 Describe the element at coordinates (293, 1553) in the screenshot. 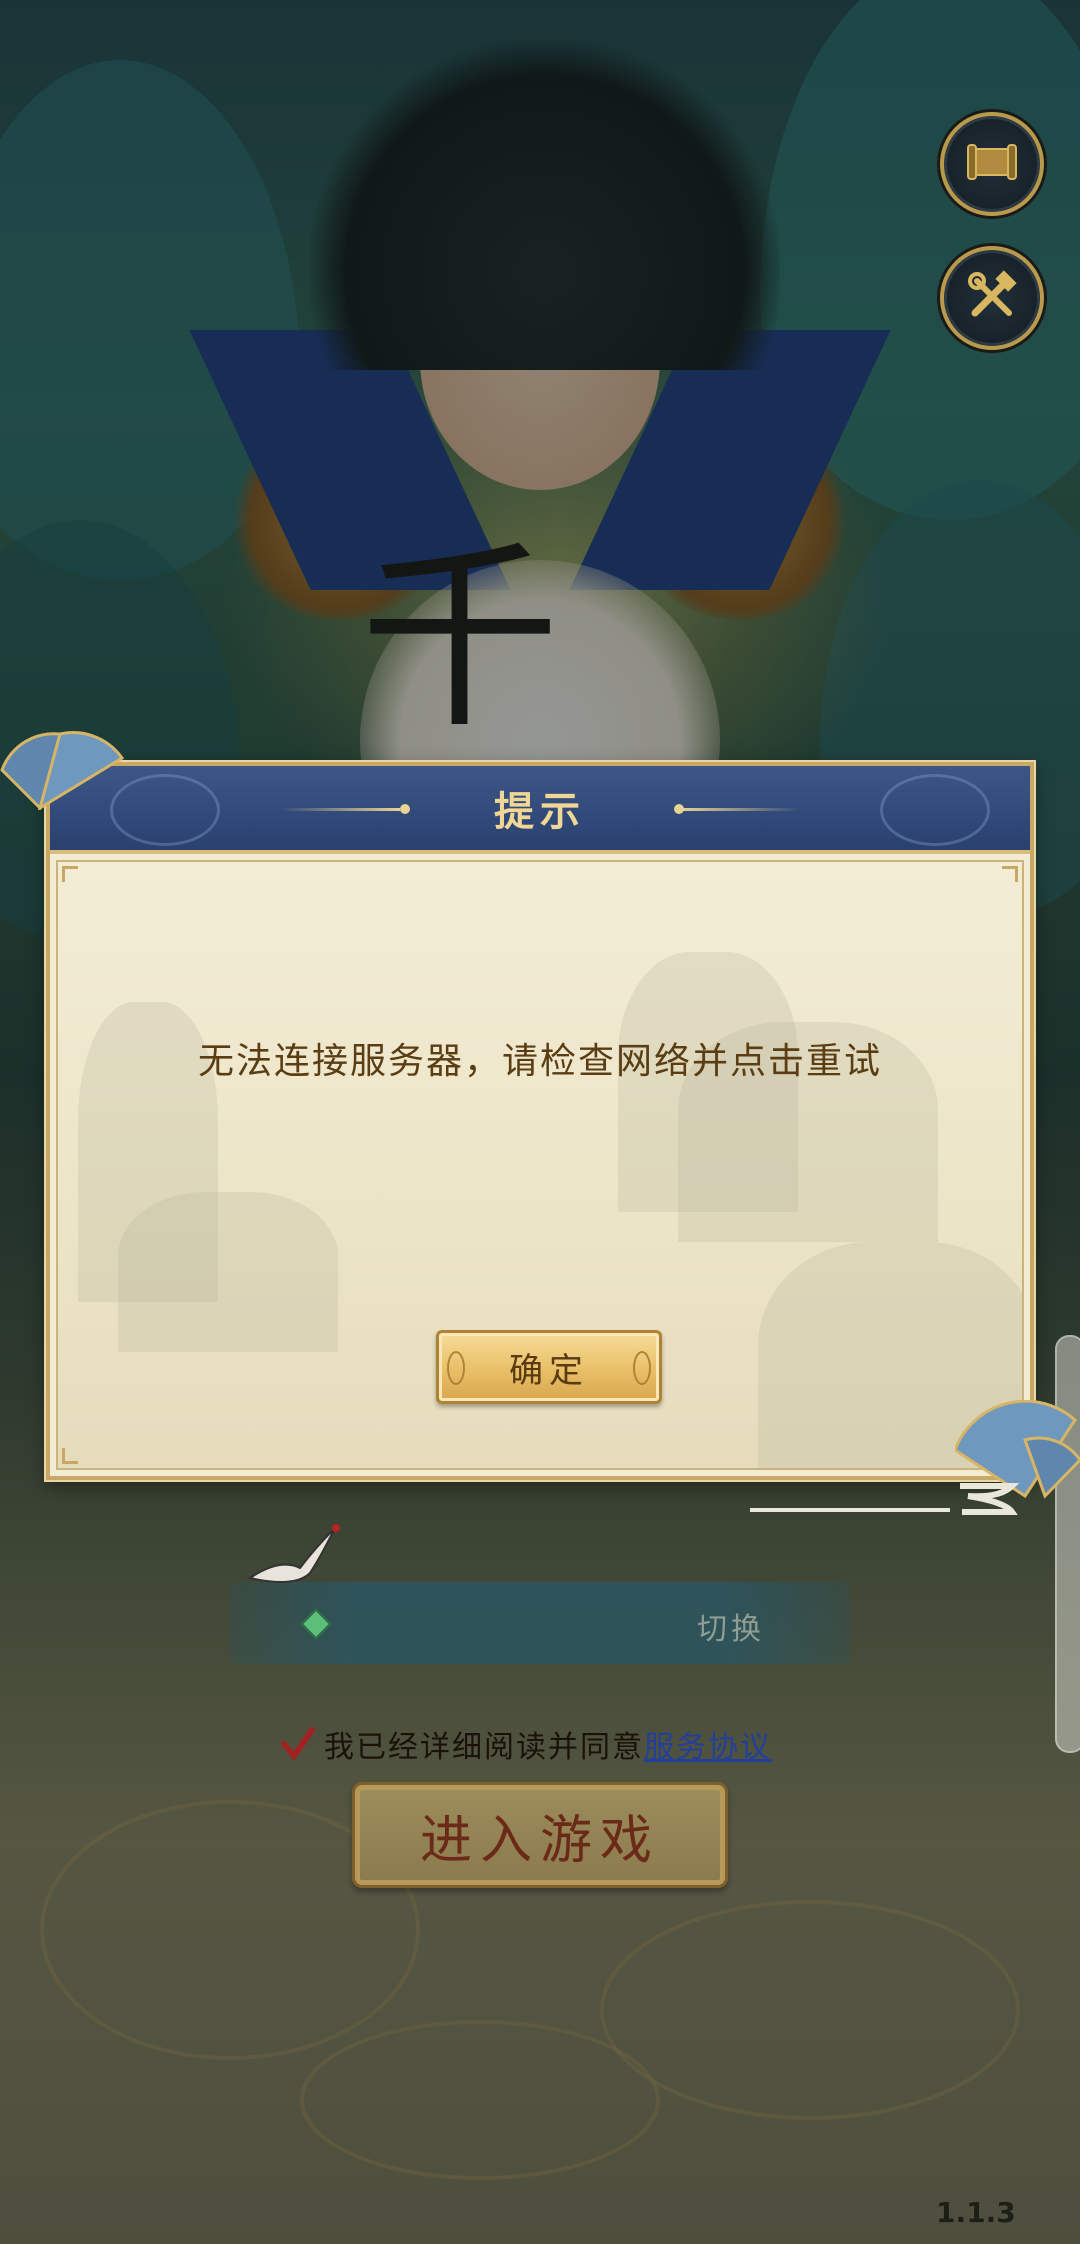

I see `crane-icon` at that location.